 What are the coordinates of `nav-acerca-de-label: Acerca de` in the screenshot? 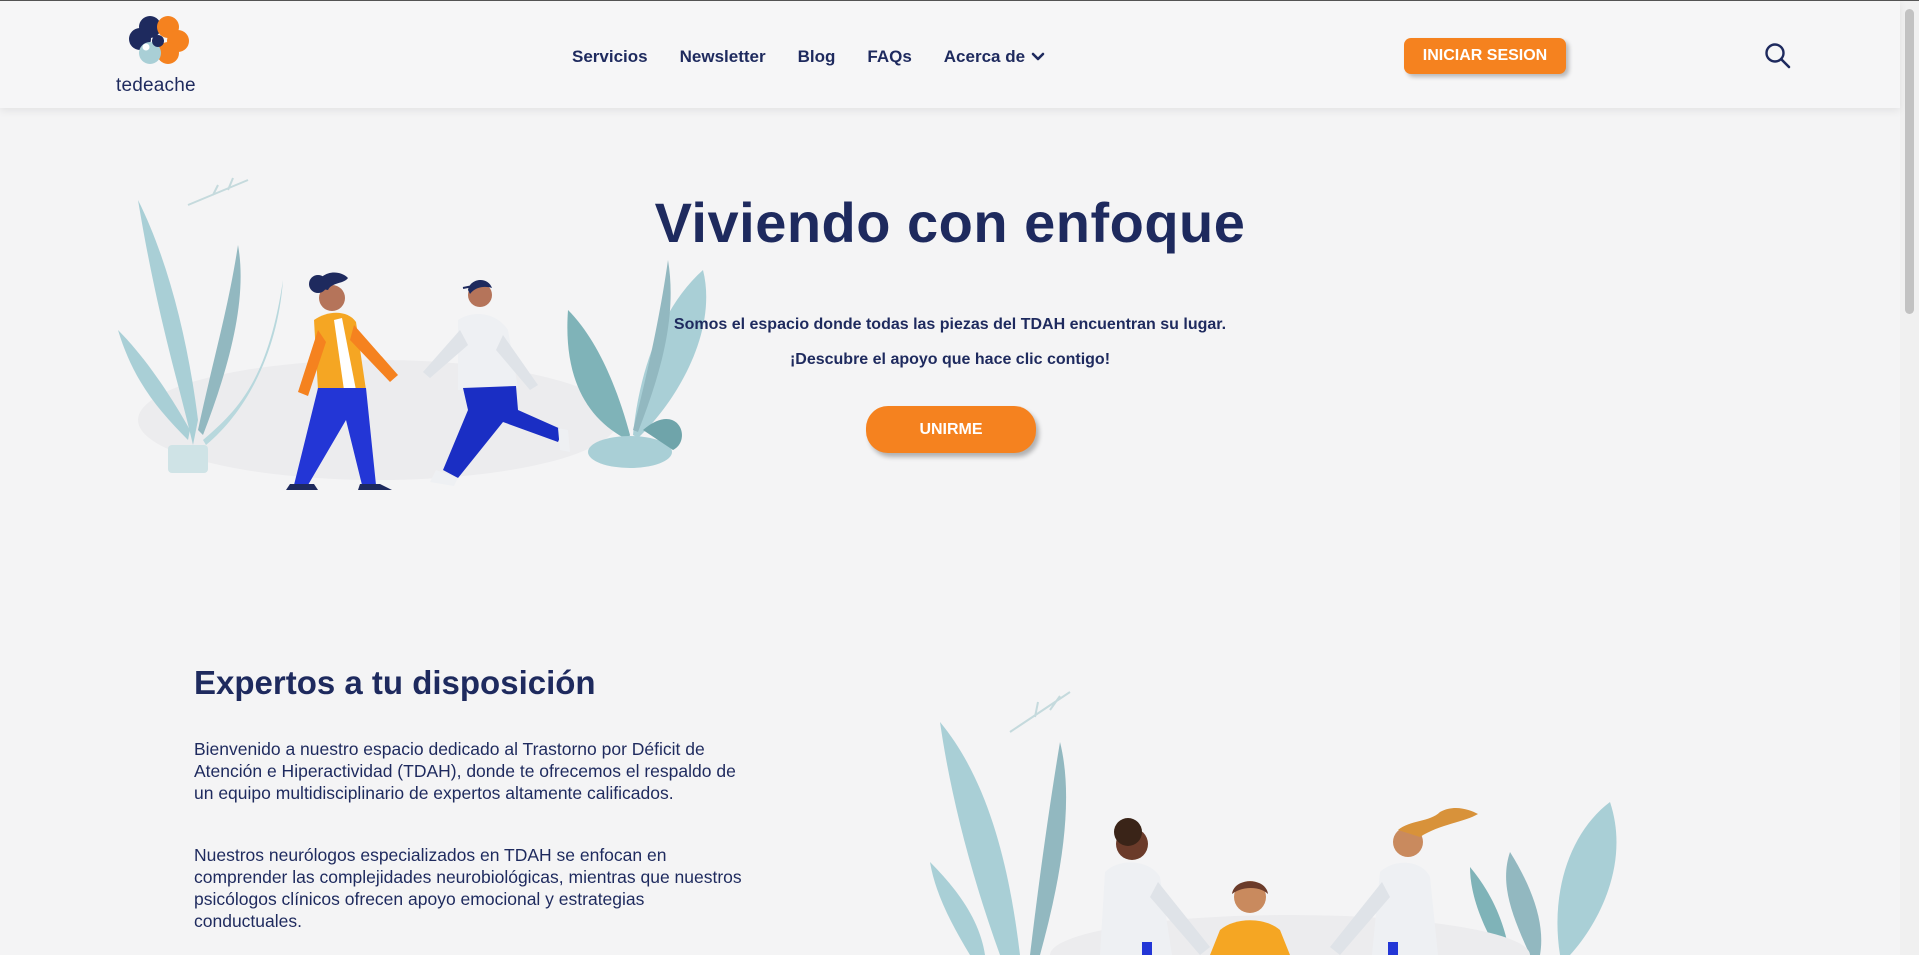 It's located at (984, 56).